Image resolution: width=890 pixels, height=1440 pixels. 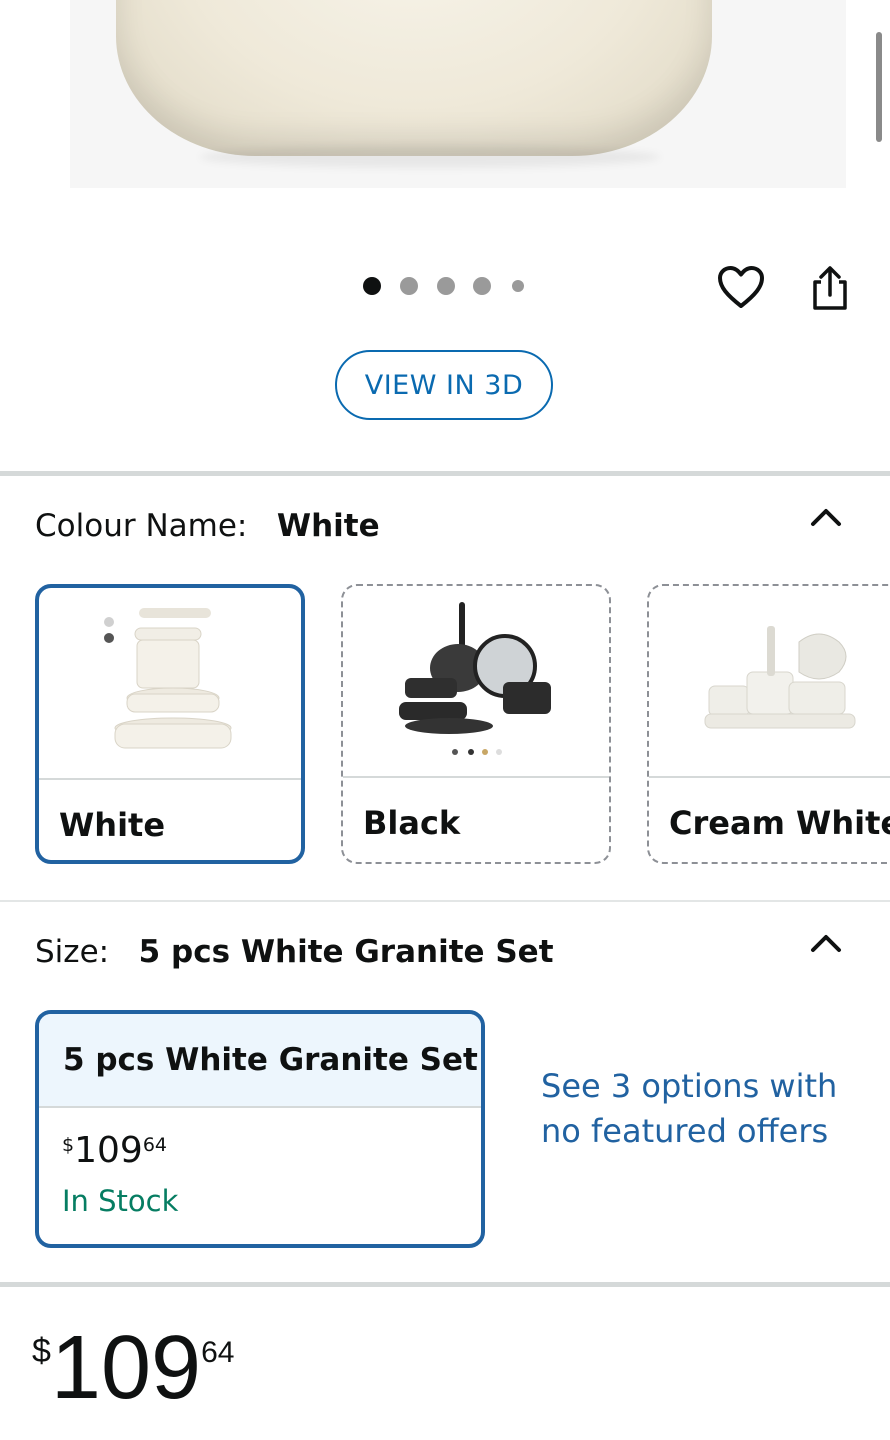 I want to click on swatch-label: Black, so click(x=412, y=823).